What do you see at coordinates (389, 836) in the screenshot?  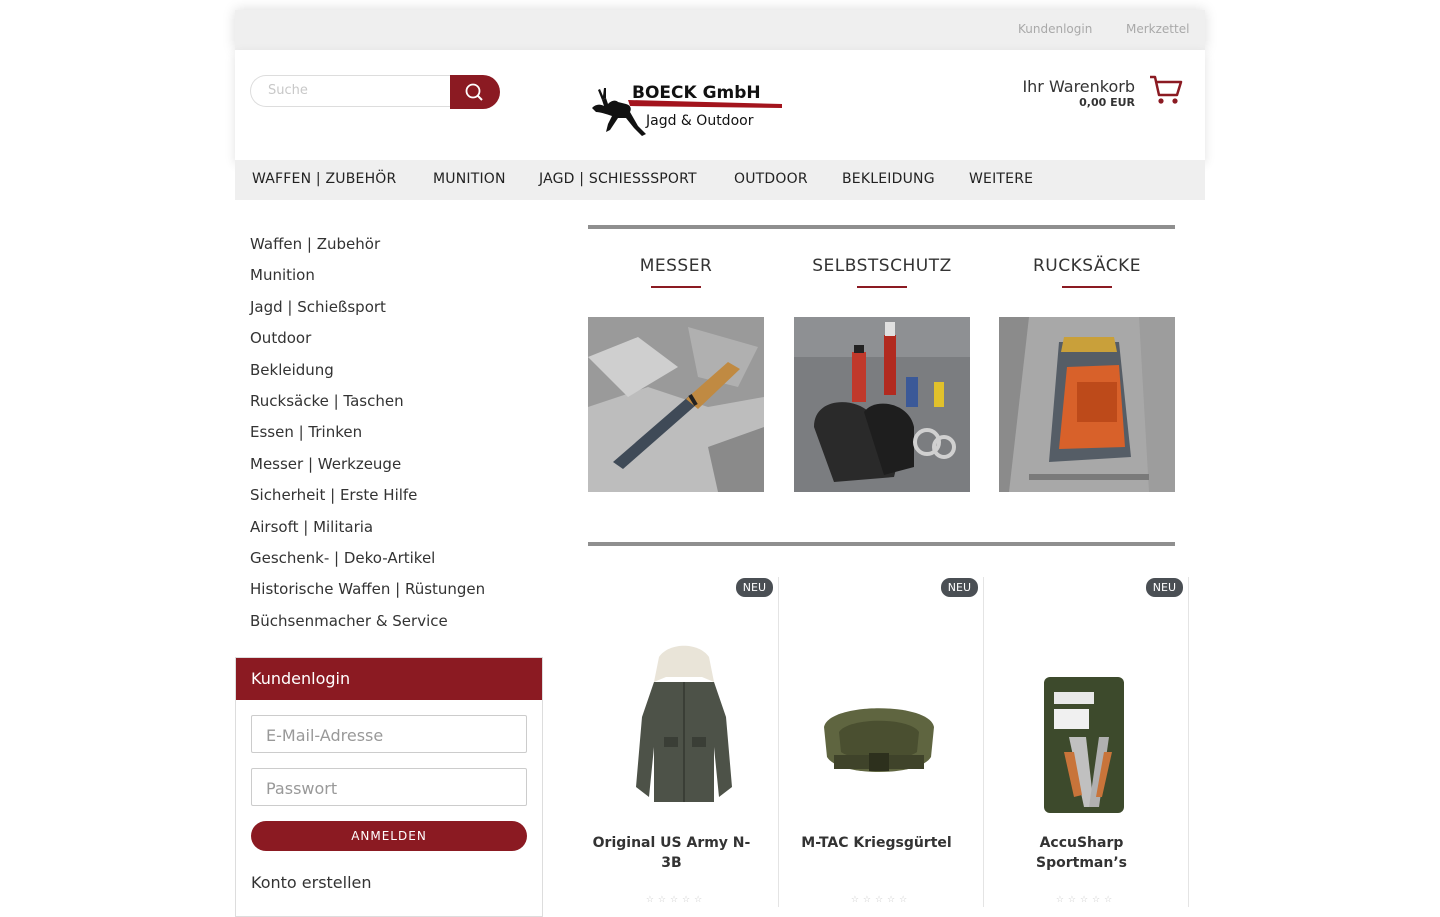 I see `login-button: ANMELDEN` at bounding box center [389, 836].